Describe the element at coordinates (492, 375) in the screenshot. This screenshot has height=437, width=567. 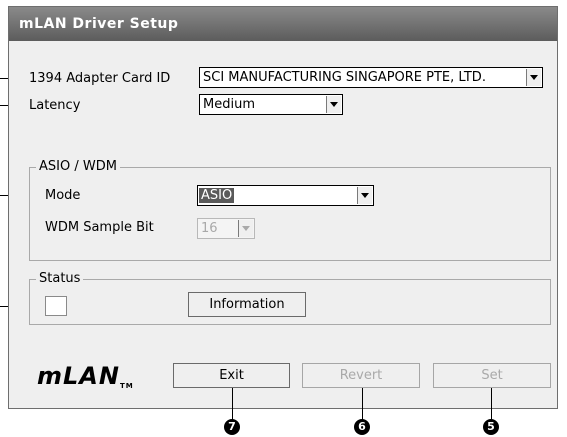
I see `set-button: Set` at that location.